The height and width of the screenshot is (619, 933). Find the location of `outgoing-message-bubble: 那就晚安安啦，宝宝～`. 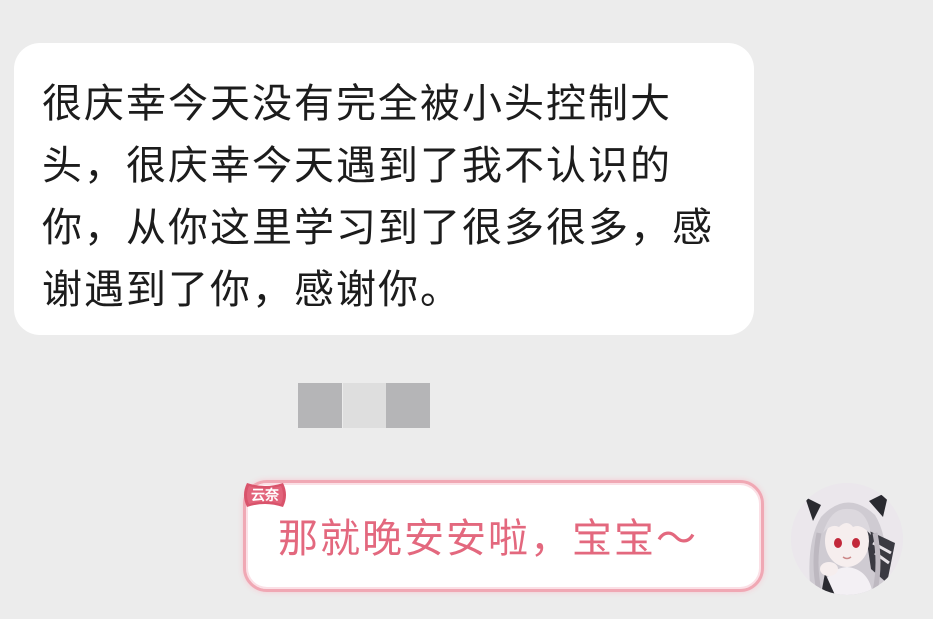

outgoing-message-bubble: 那就晚安安啦，宝宝～ is located at coordinates (503, 536).